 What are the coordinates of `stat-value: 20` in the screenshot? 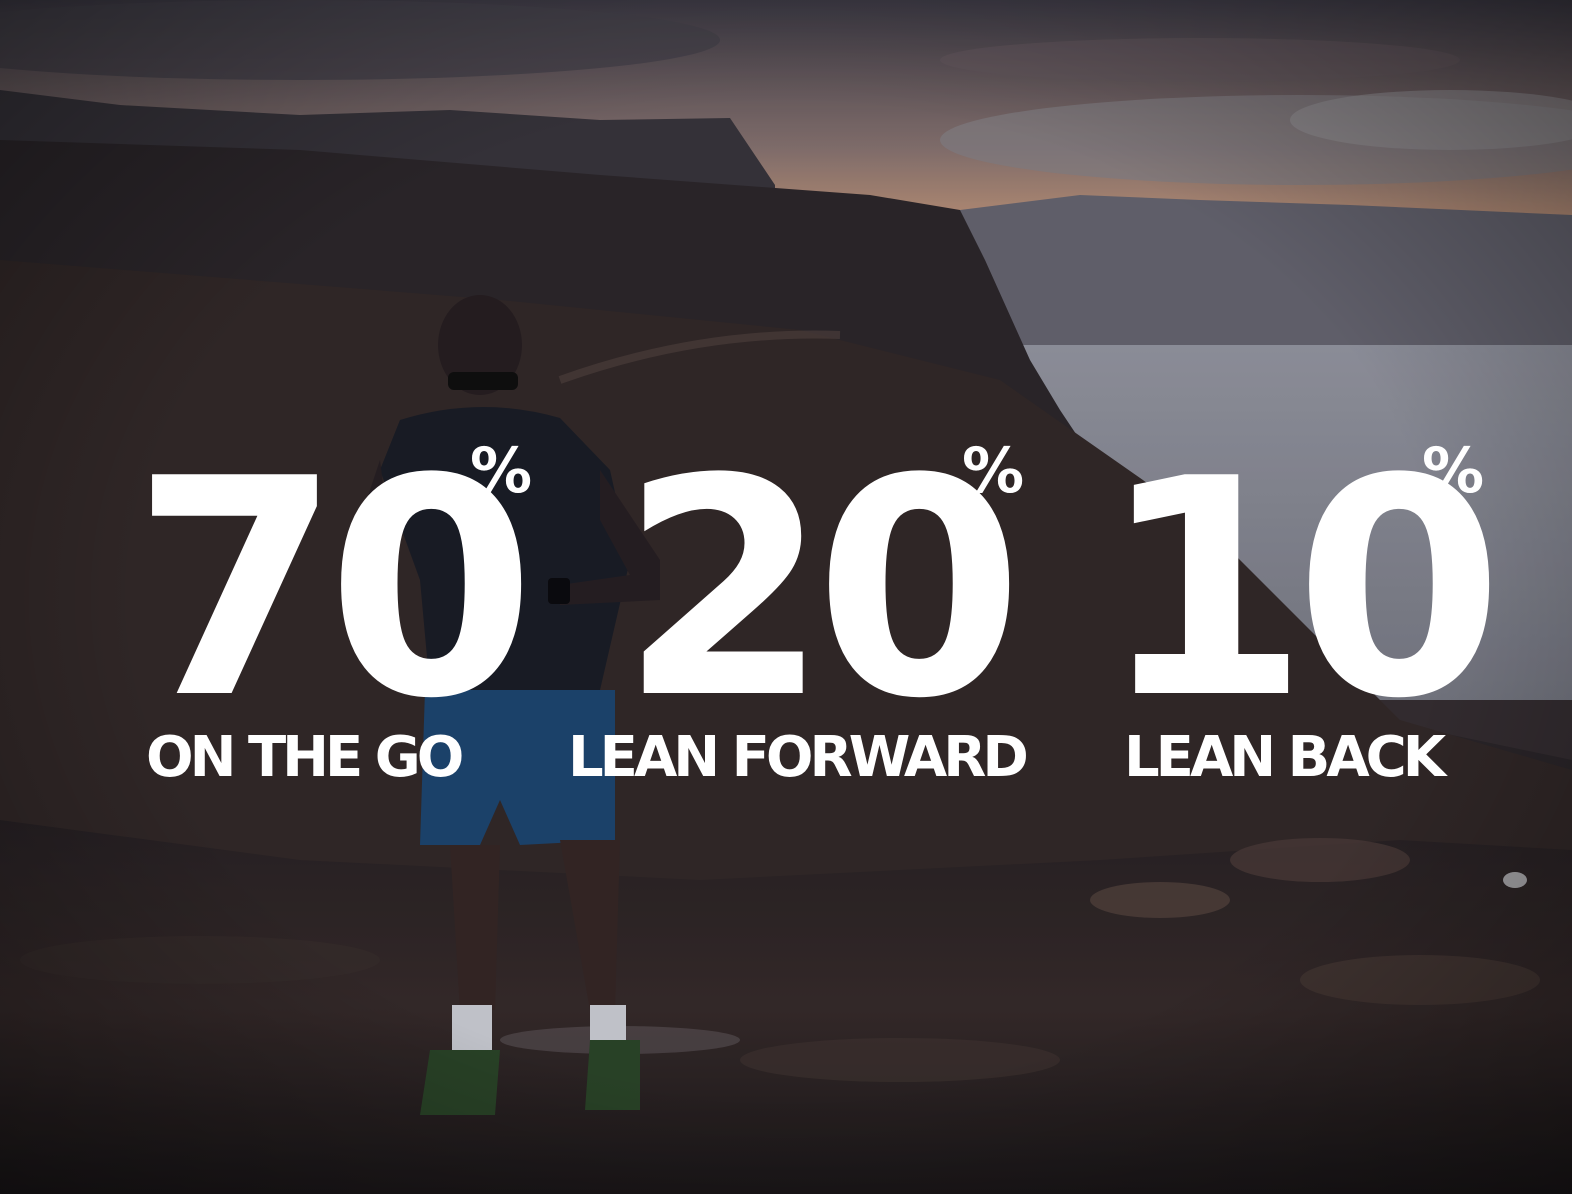 It's located at (822, 589).